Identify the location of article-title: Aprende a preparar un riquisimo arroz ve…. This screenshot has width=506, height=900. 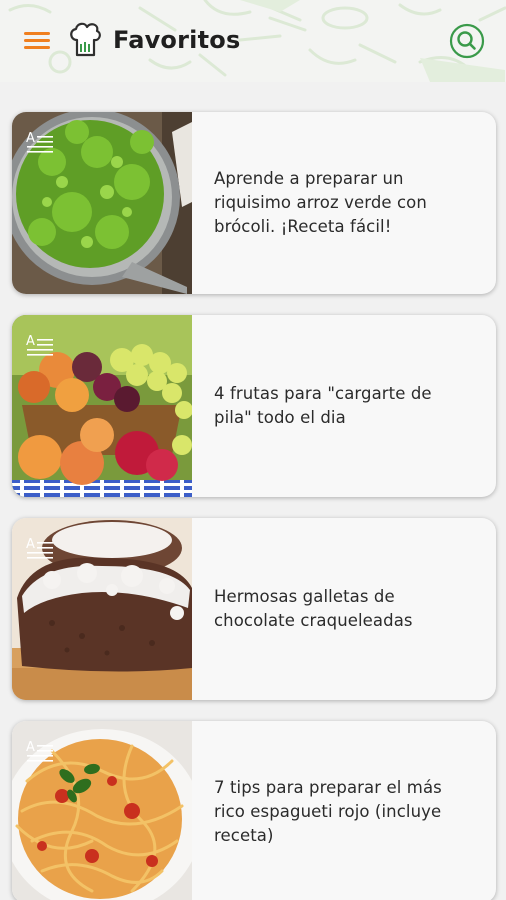
(344, 203).